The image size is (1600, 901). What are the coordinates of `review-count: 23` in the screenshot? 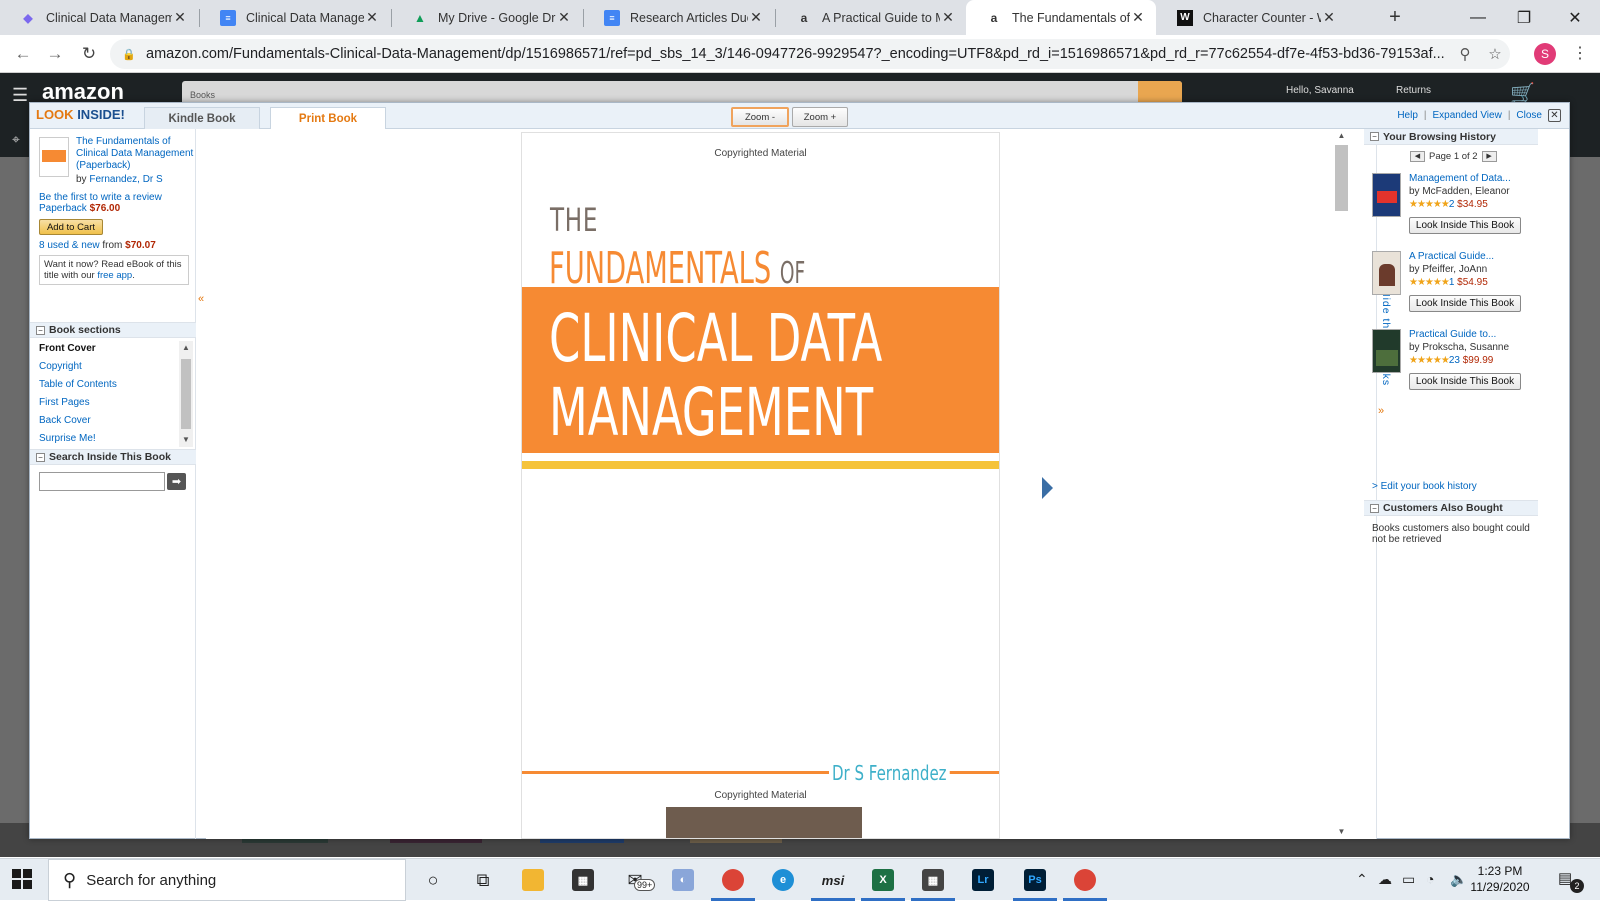 It's located at (1454, 360).